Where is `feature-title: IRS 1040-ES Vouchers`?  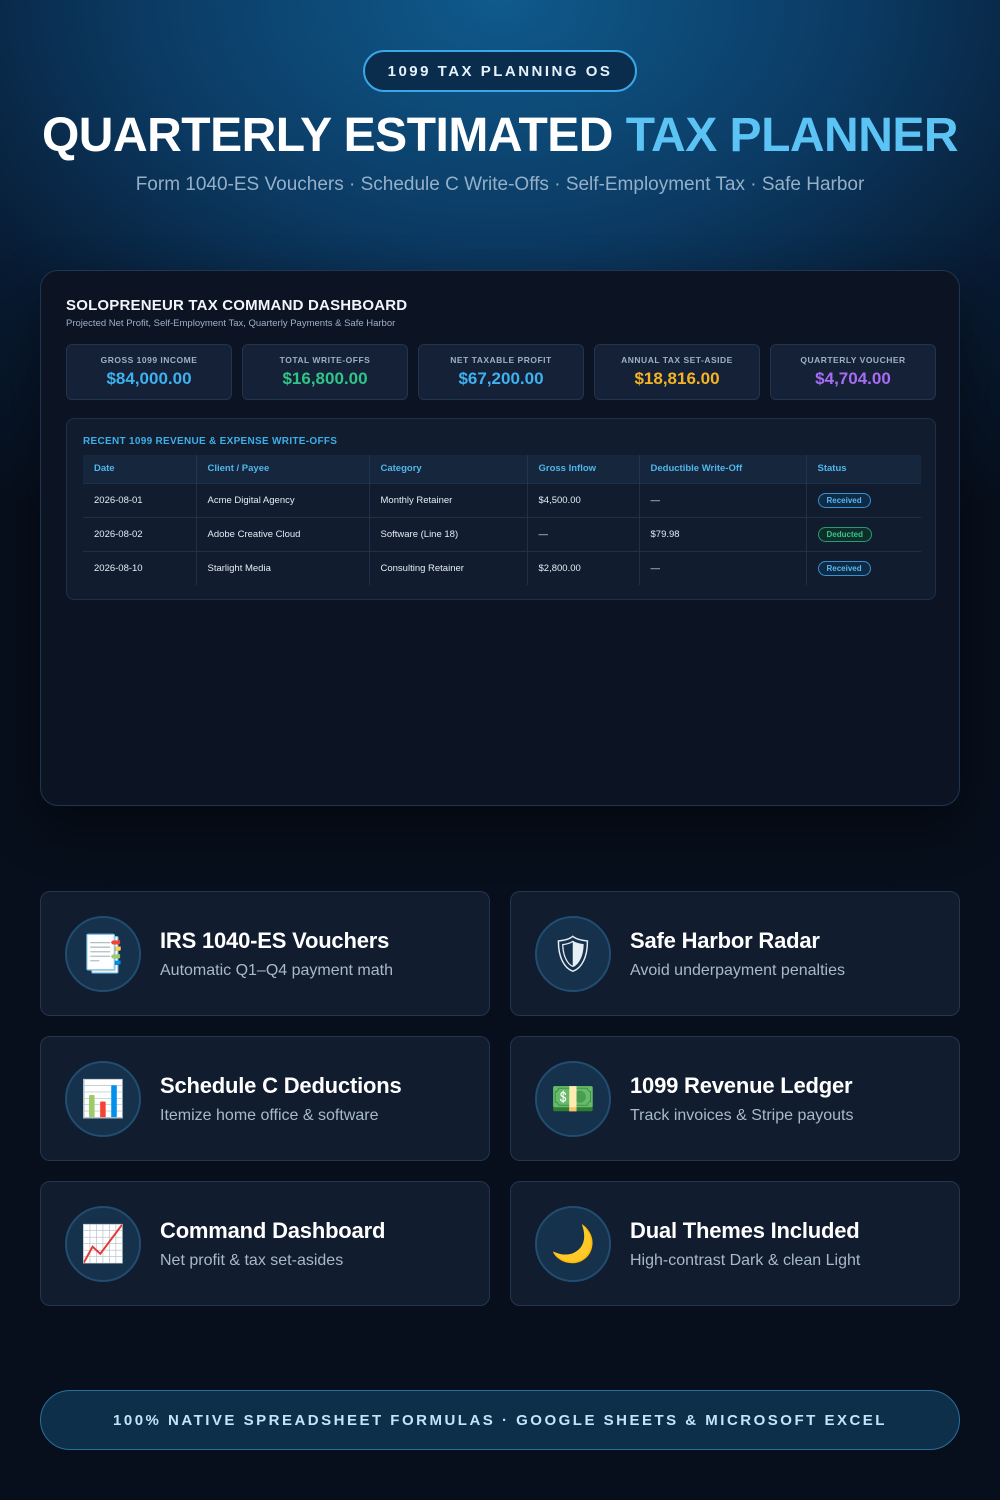
feature-title: IRS 1040-ES Vouchers is located at coordinates (275, 940).